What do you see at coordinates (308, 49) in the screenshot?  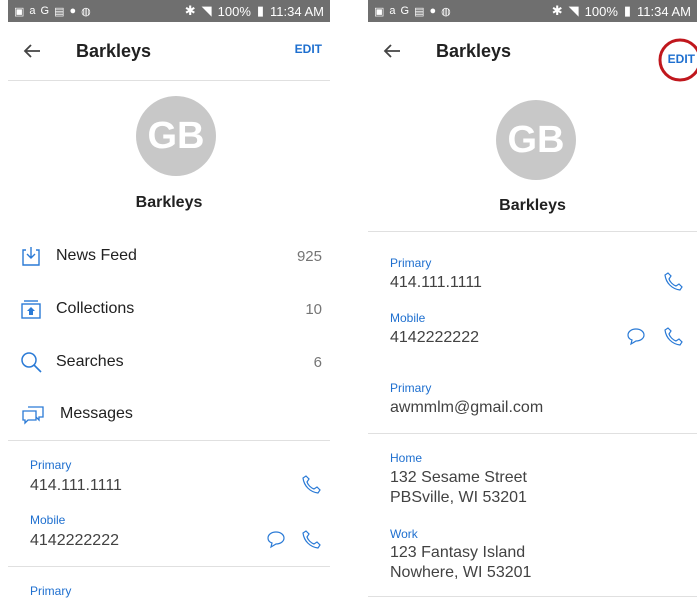 I see `edit-button: EDIT` at bounding box center [308, 49].